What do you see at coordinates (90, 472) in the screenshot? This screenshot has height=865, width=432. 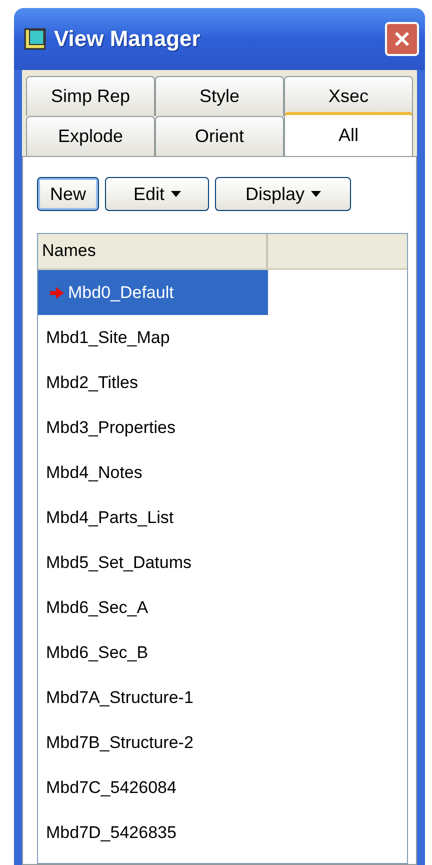 I see `list-item: Mbd4_Notes` at bounding box center [90, 472].